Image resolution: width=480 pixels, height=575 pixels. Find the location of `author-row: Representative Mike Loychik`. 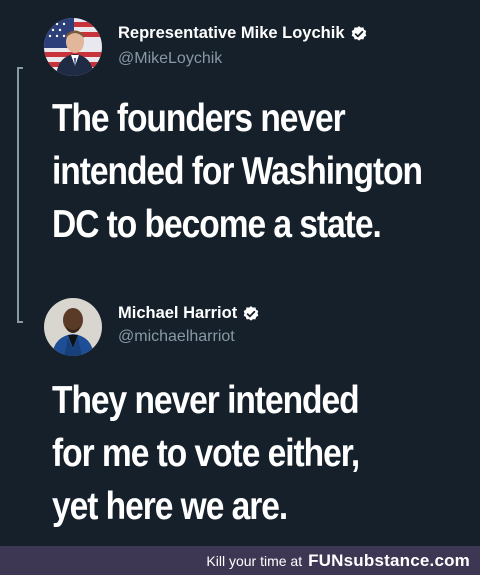

author-row: Representative Mike Loychik is located at coordinates (243, 33).